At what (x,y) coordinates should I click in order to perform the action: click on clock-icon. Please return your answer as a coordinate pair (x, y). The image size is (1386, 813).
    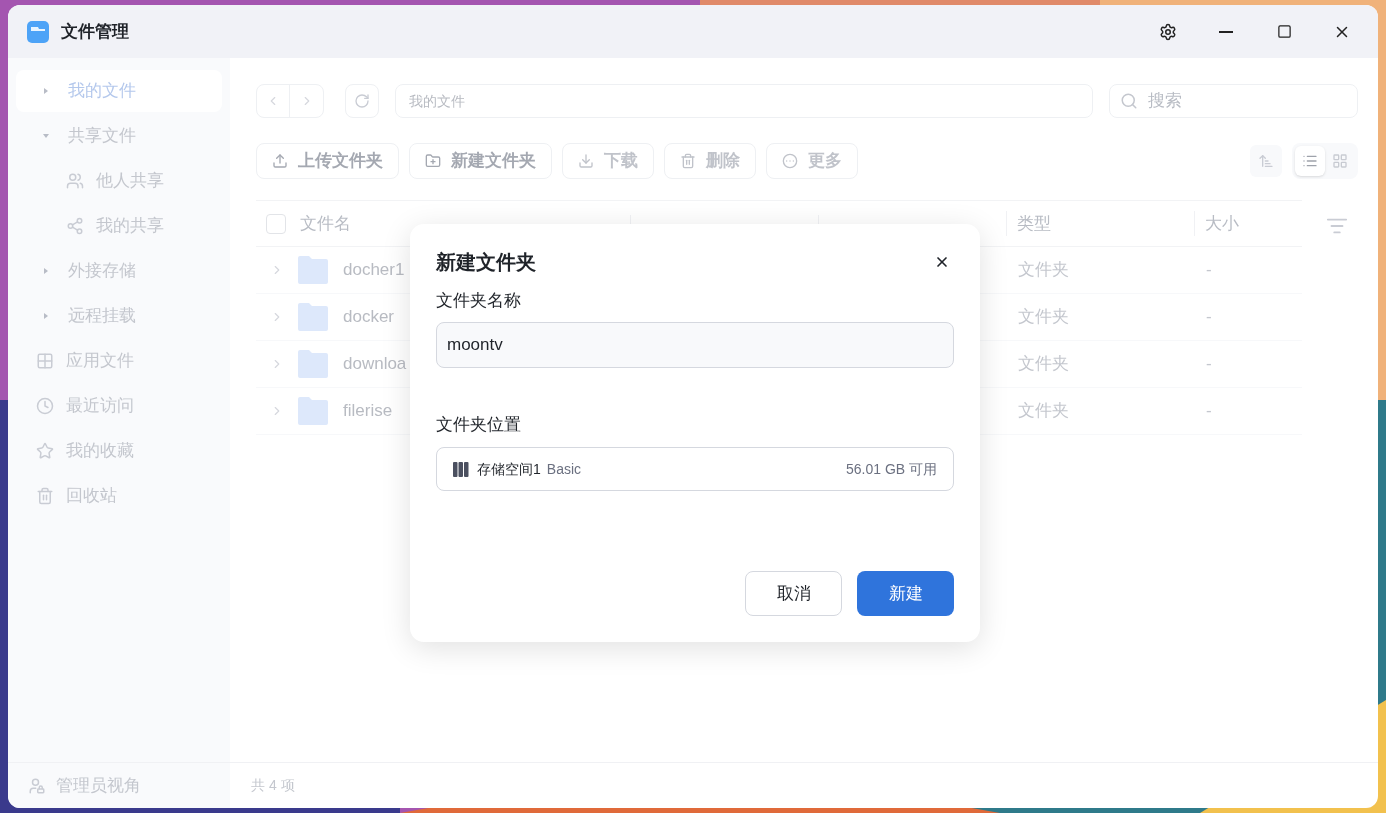
    Looking at the image, I should click on (45, 406).